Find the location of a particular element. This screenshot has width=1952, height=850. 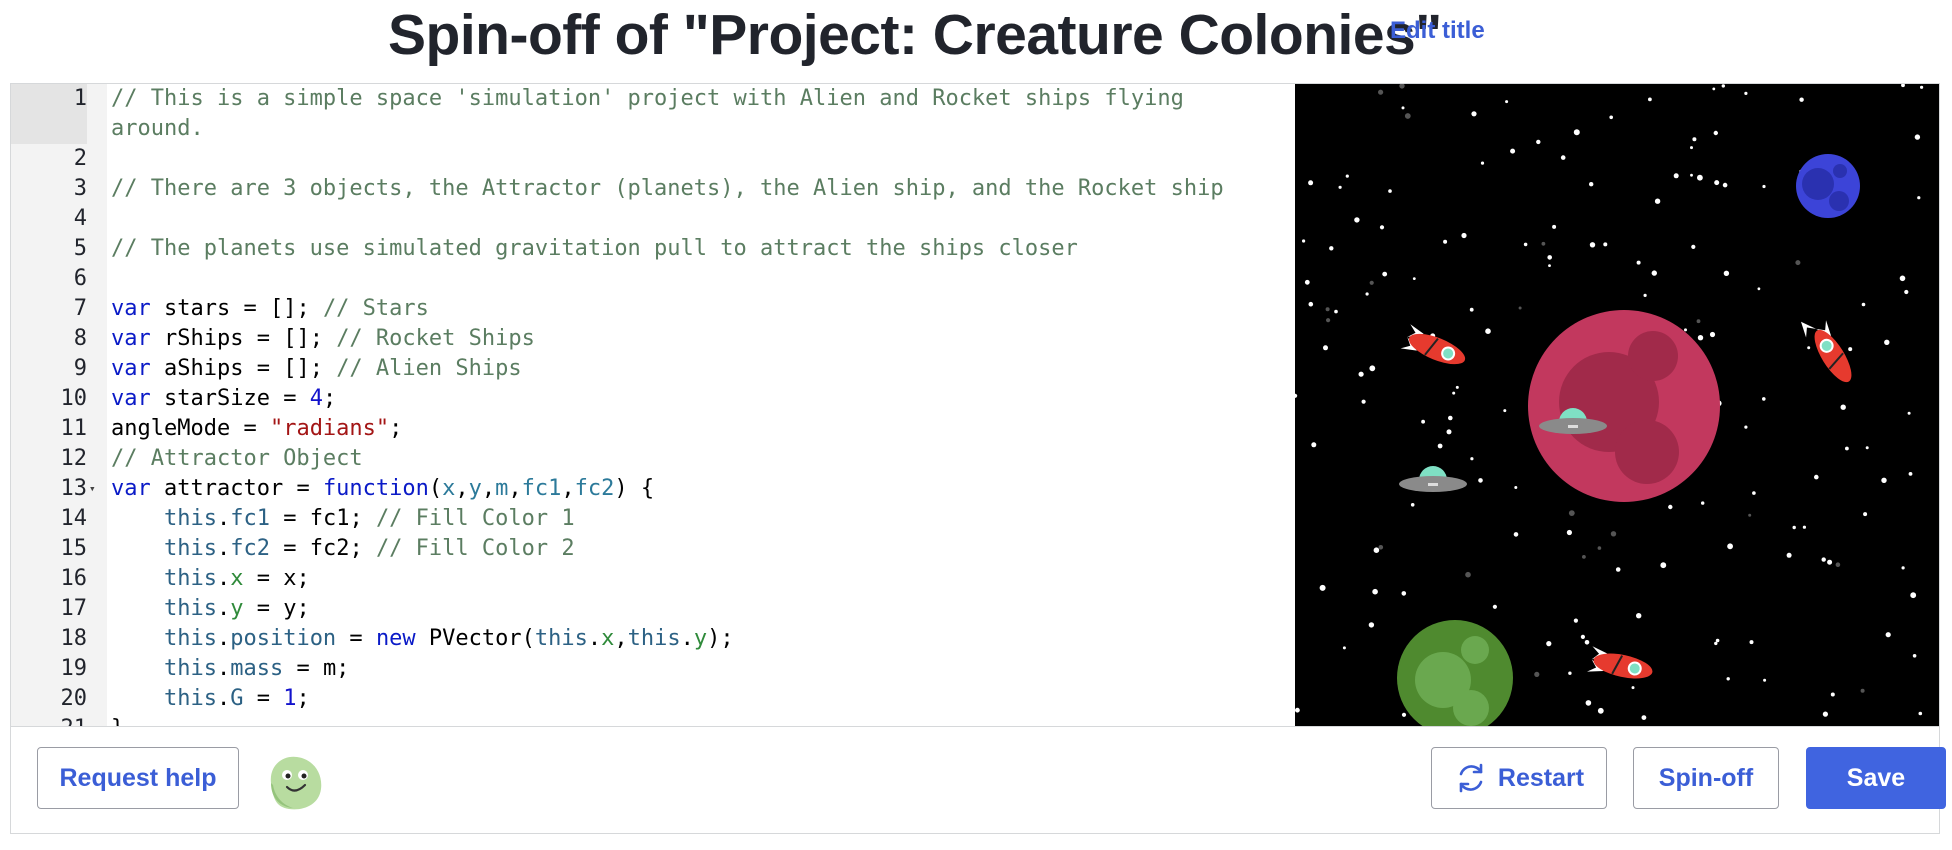

save-button: Save is located at coordinates (1876, 778).